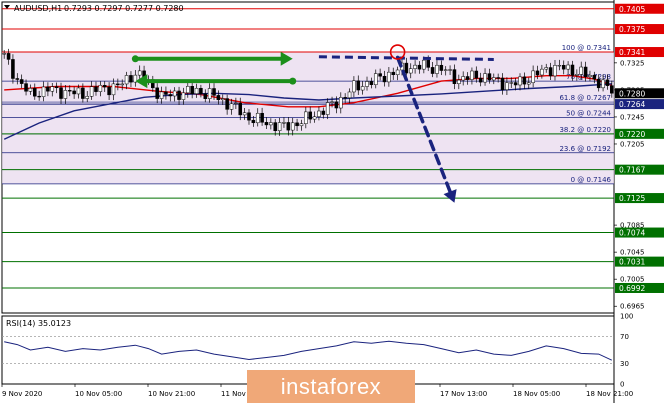  What do you see at coordinates (609, 394) in the screenshot?
I see `x-tick-label: 18 Nov 21:00` at bounding box center [609, 394].